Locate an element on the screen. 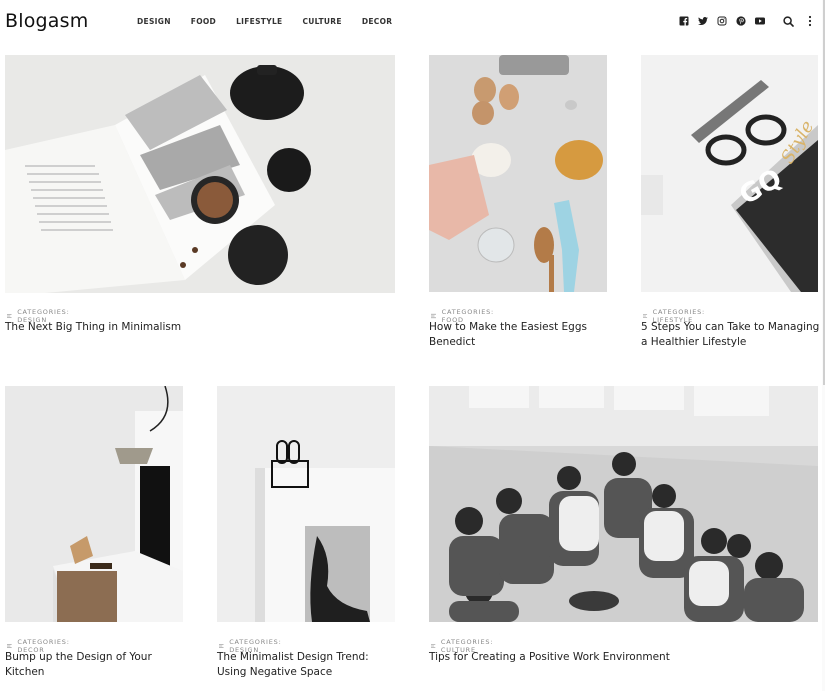 The width and height of the screenshot is (825, 691). site-logo: Blogasm is located at coordinates (46, 21).